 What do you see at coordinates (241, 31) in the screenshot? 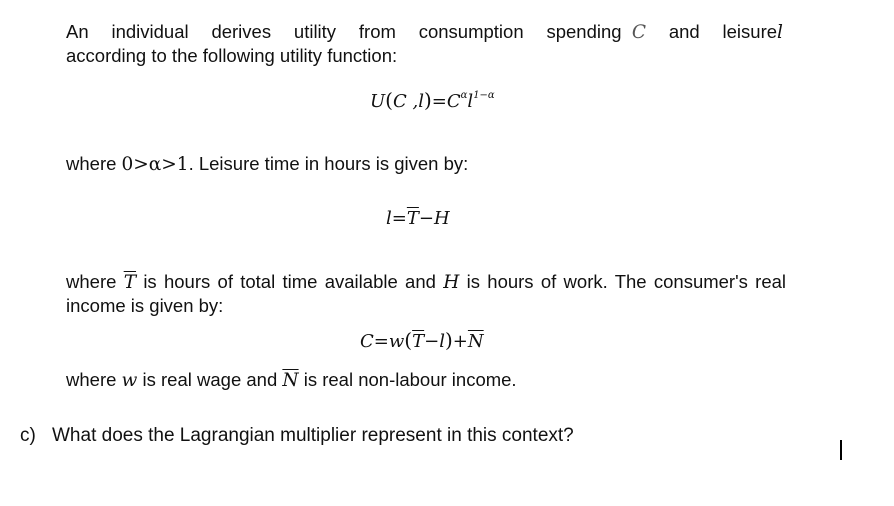
I see `word: derives` at bounding box center [241, 31].